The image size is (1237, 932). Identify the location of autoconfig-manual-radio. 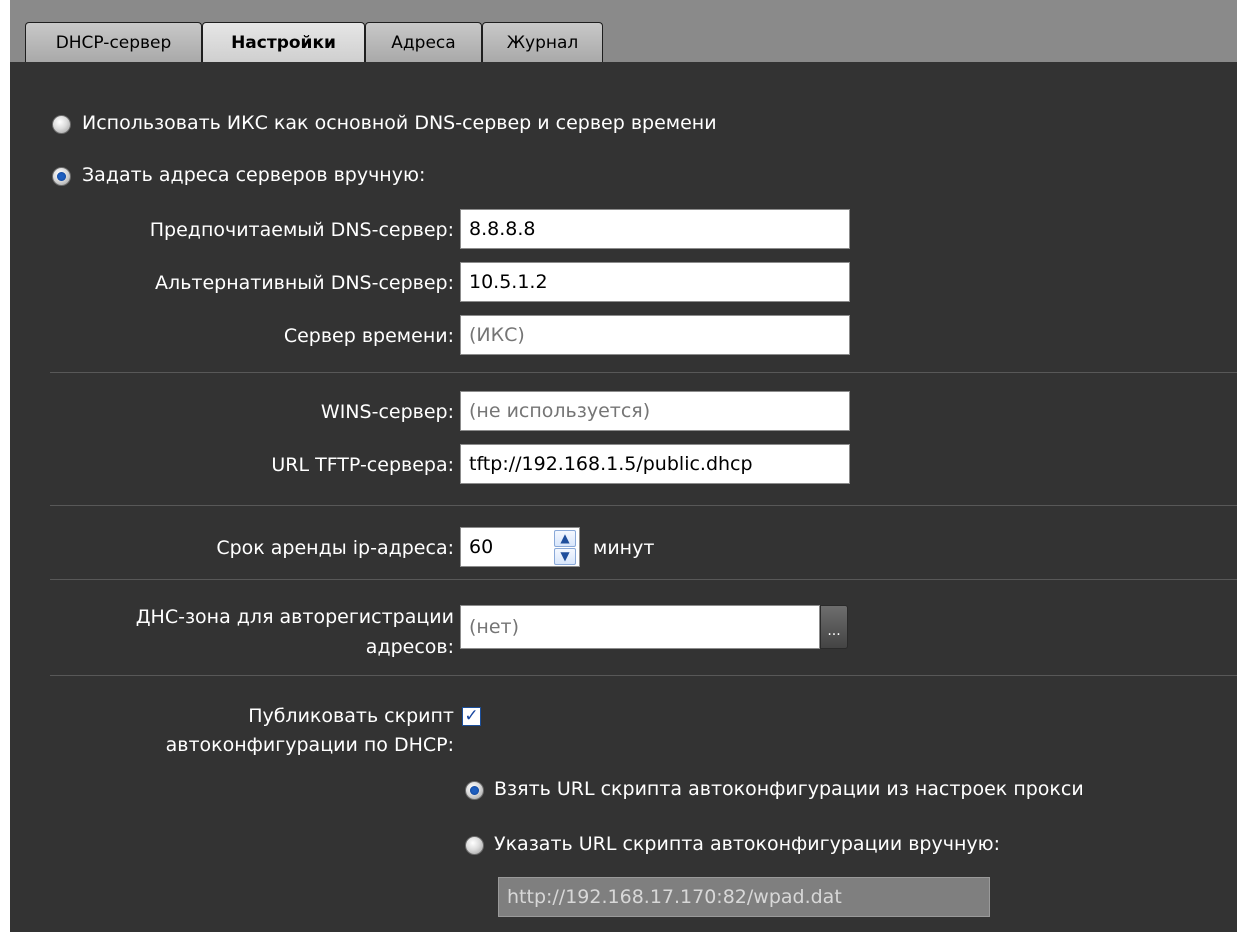
(474, 845).